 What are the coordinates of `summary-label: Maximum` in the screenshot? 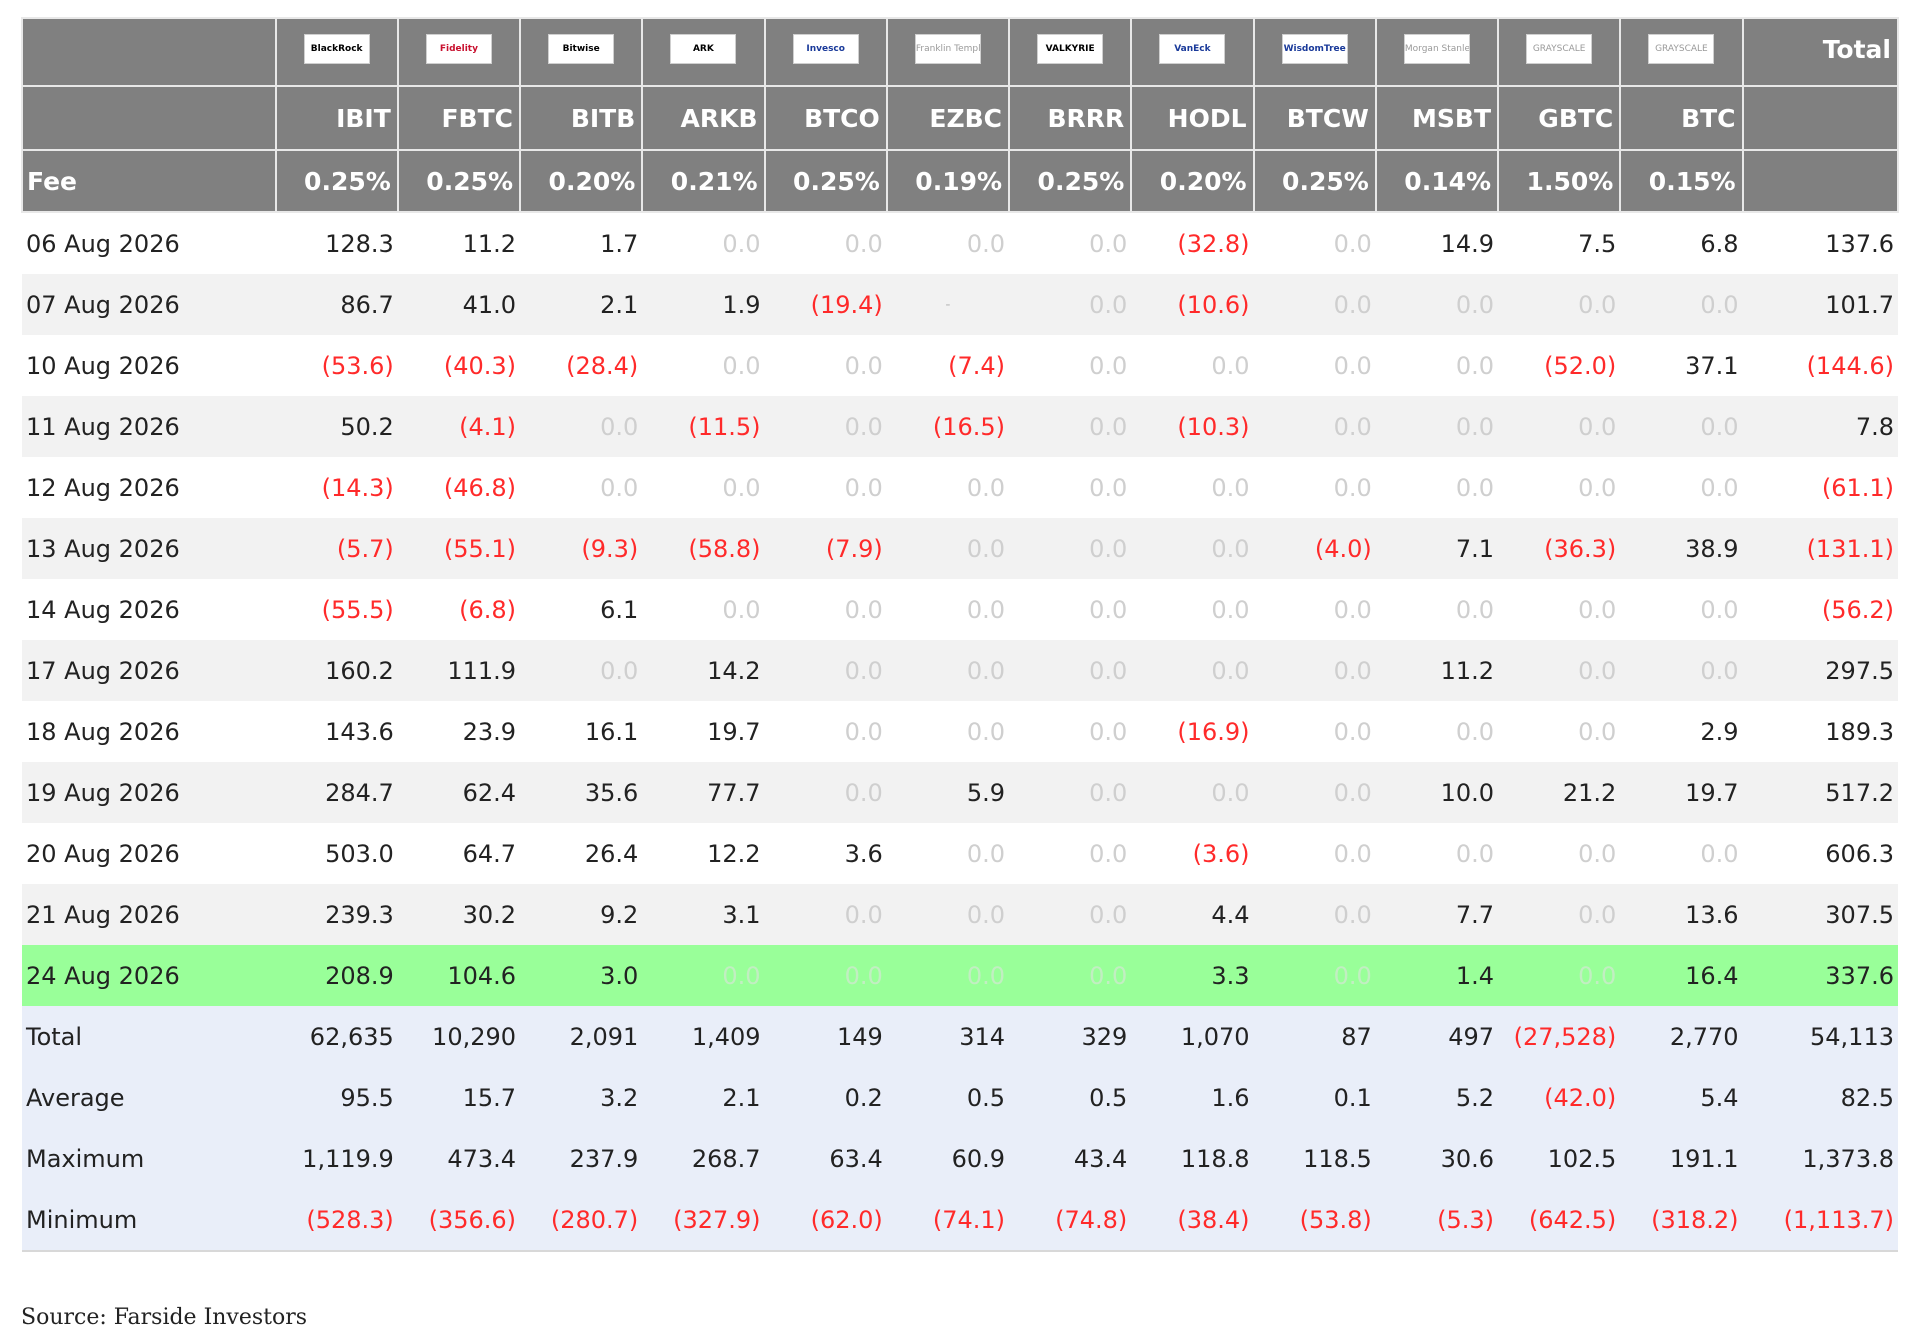 It's located at (149, 1158).